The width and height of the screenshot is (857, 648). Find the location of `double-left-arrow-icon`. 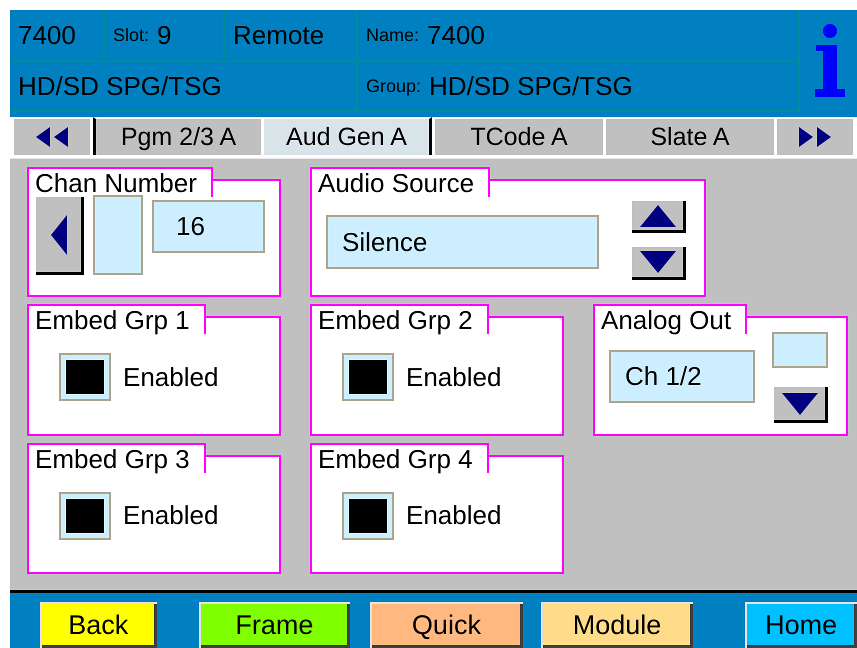

double-left-arrow-icon is located at coordinates (52, 137).